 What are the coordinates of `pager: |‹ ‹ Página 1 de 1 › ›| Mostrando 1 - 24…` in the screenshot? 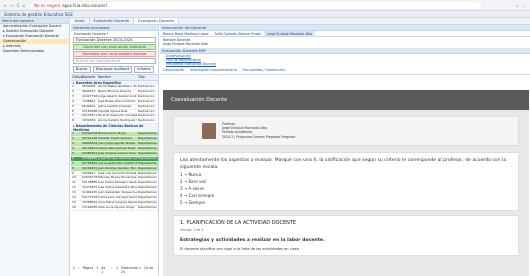 It's located at (115, 270).